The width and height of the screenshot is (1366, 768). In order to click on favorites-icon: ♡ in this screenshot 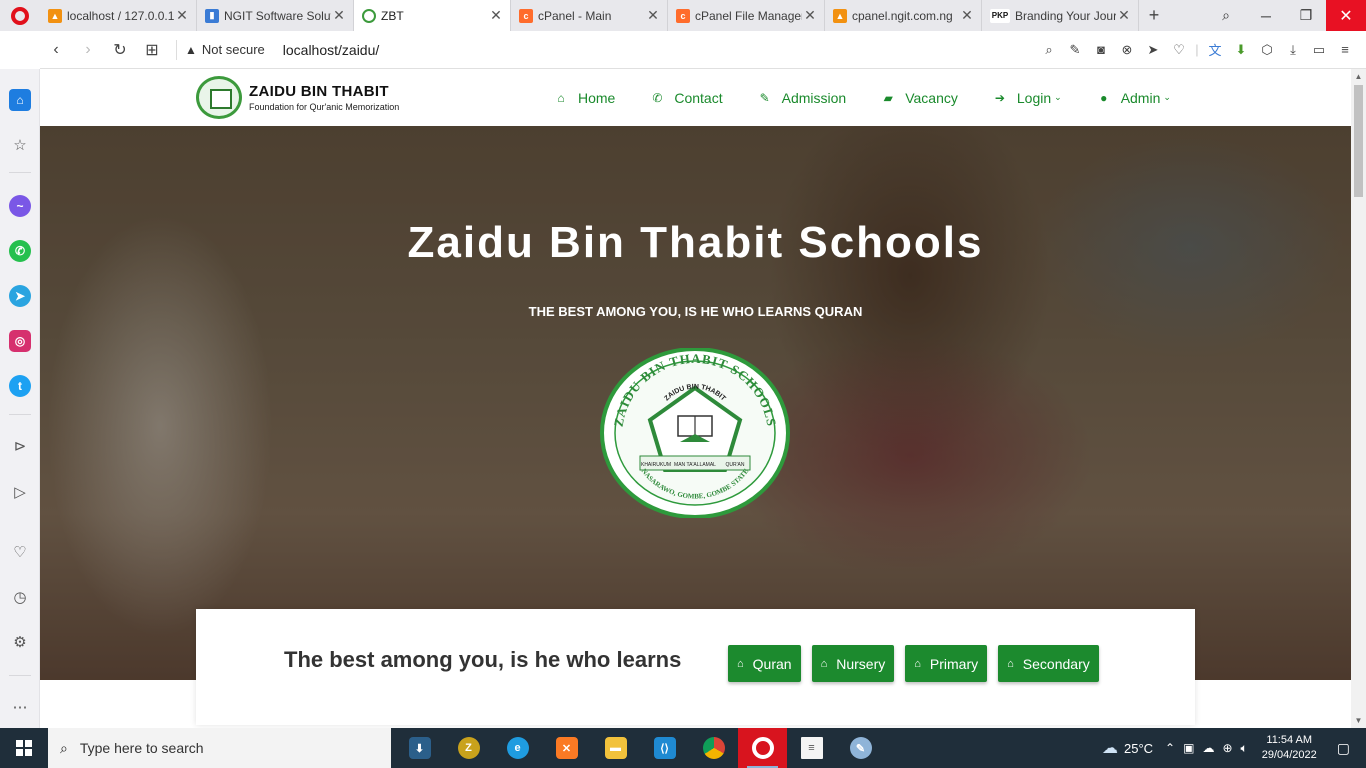, I will do `click(20, 552)`.